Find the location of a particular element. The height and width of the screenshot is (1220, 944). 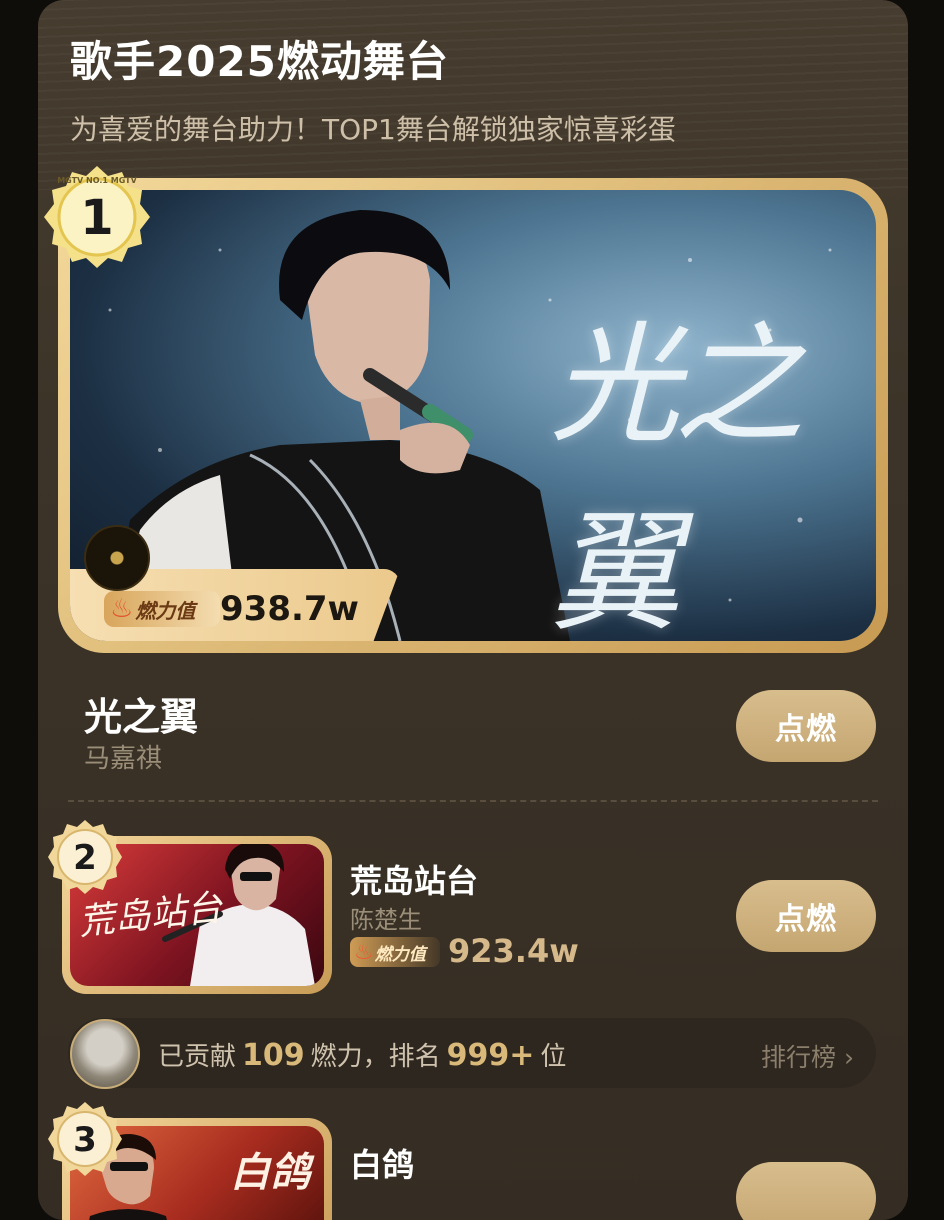

top1-score: 938.7w is located at coordinates (289, 609).